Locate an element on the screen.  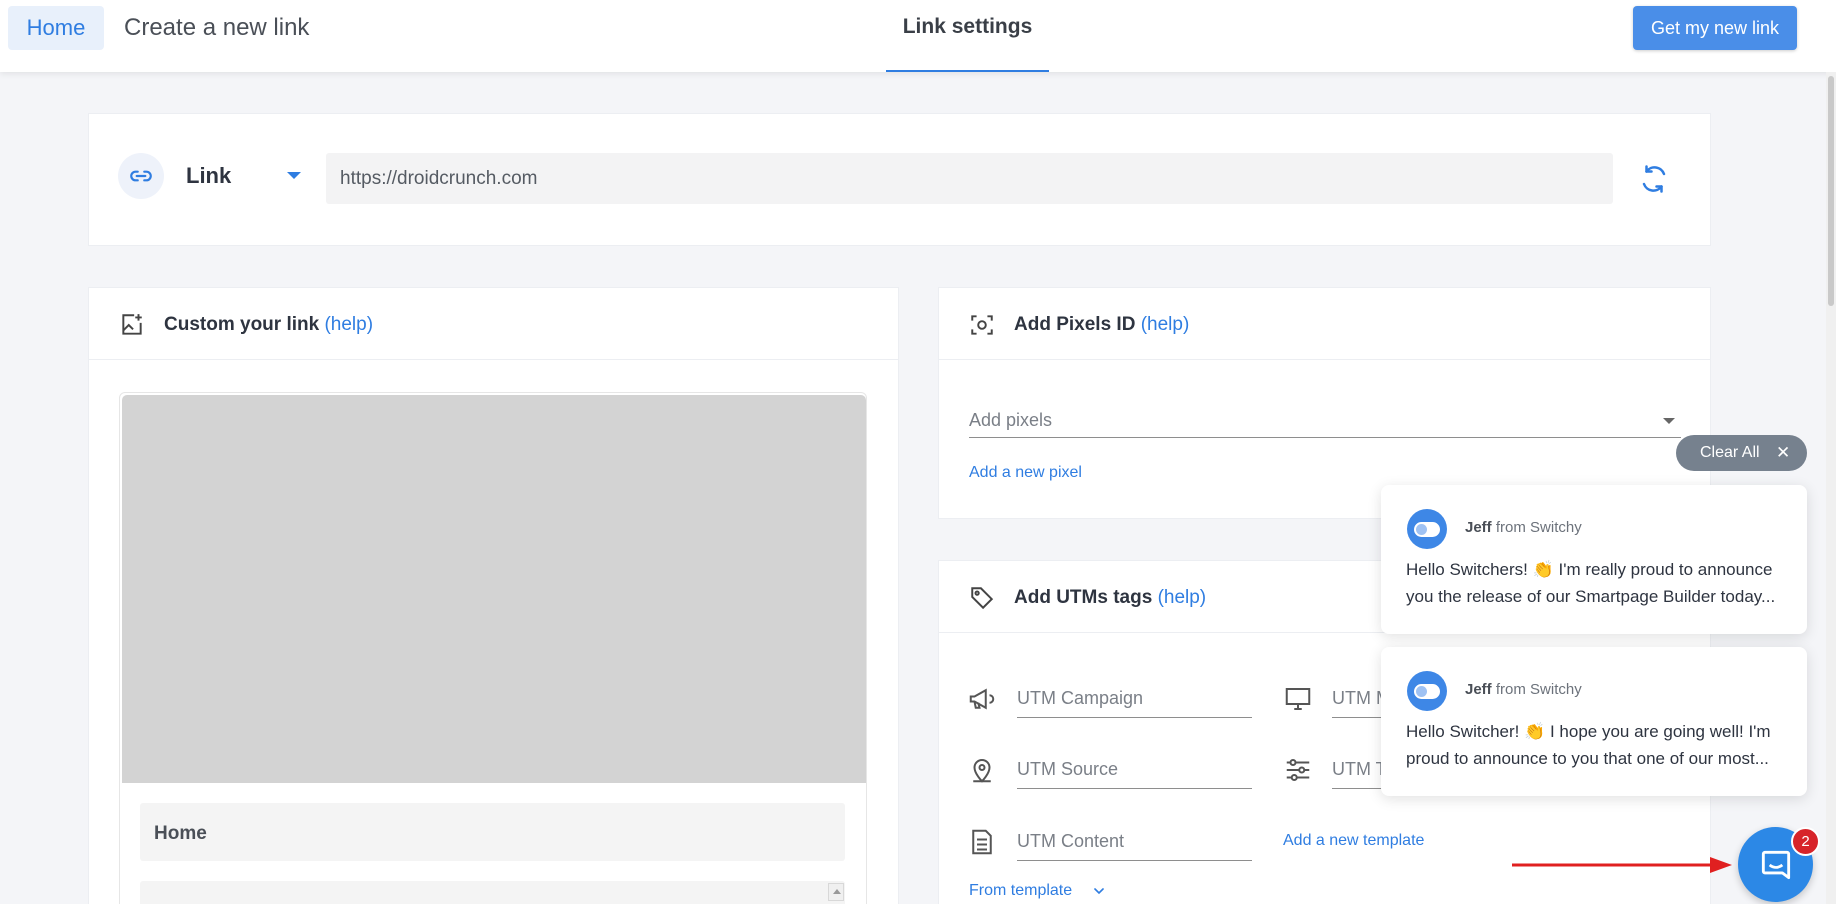
link-type-label: Link is located at coordinates (208, 176).